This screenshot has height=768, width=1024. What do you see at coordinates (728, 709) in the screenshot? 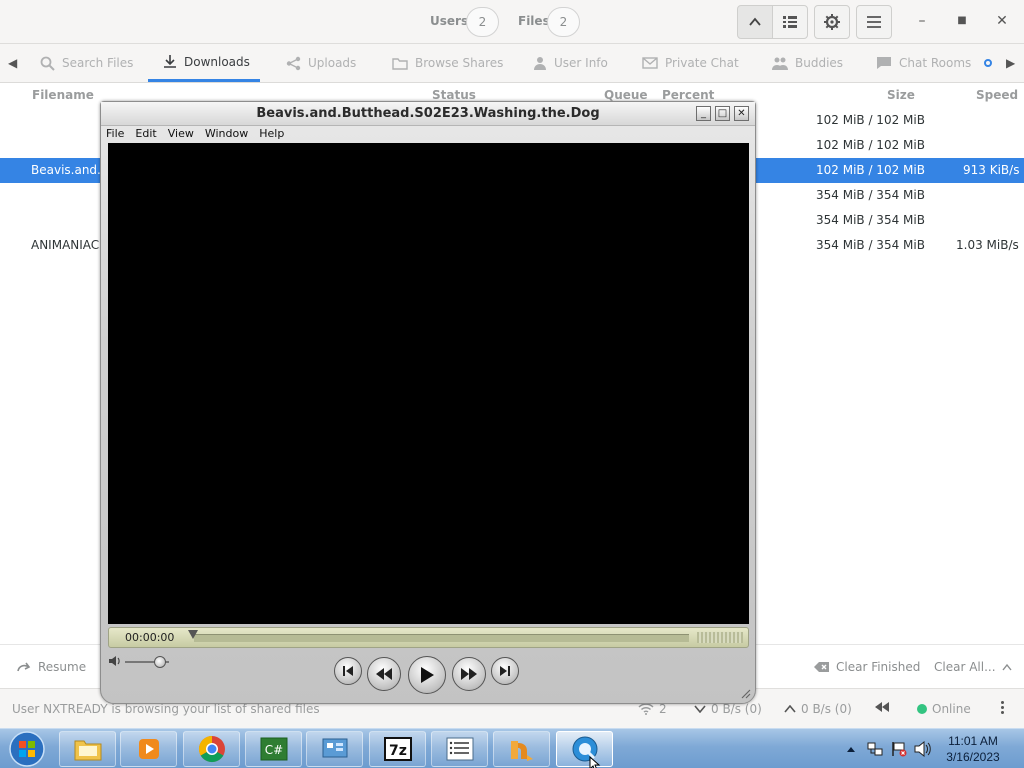
I see `download-speed-indicator: 0 B/s (0)` at bounding box center [728, 709].